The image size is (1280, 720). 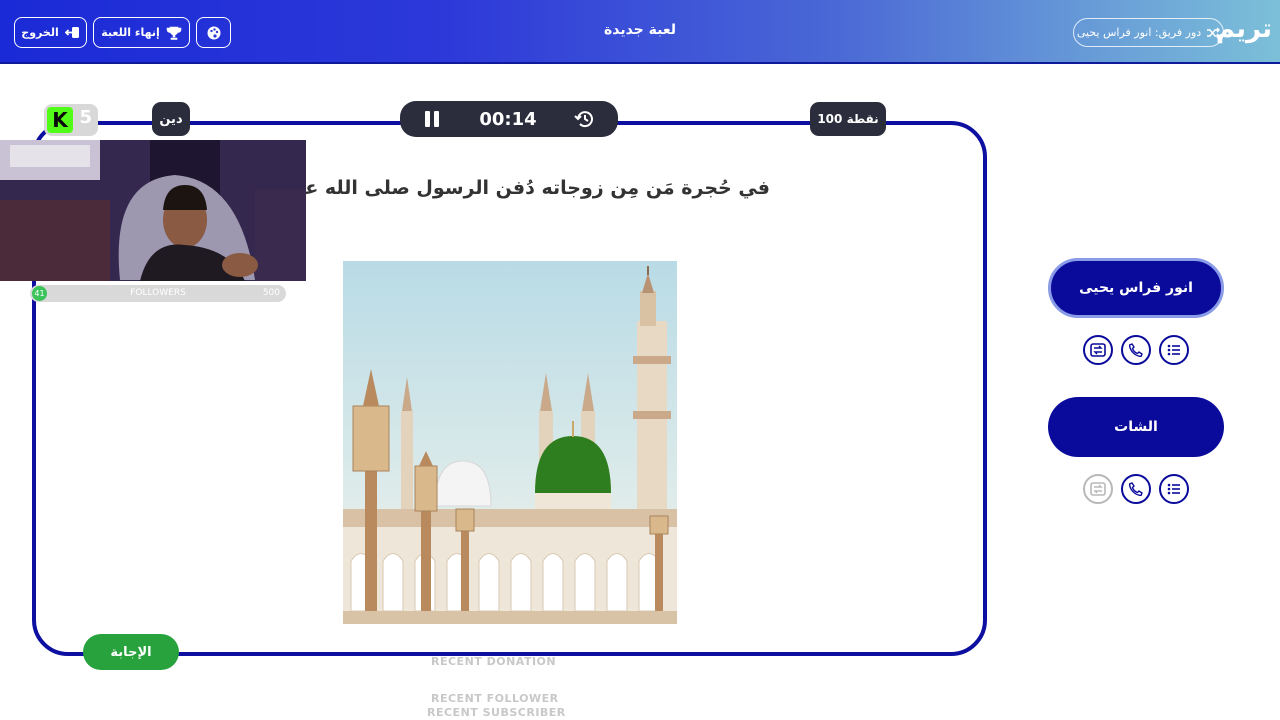 What do you see at coordinates (271, 293) in the screenshot?
I see `followers-goal: 500` at bounding box center [271, 293].